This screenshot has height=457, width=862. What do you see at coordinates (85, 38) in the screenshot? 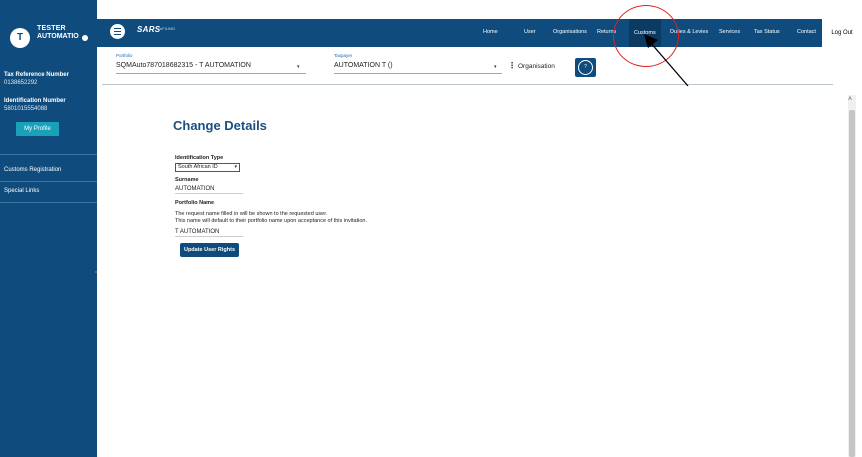
I see `status-dot-icon` at bounding box center [85, 38].